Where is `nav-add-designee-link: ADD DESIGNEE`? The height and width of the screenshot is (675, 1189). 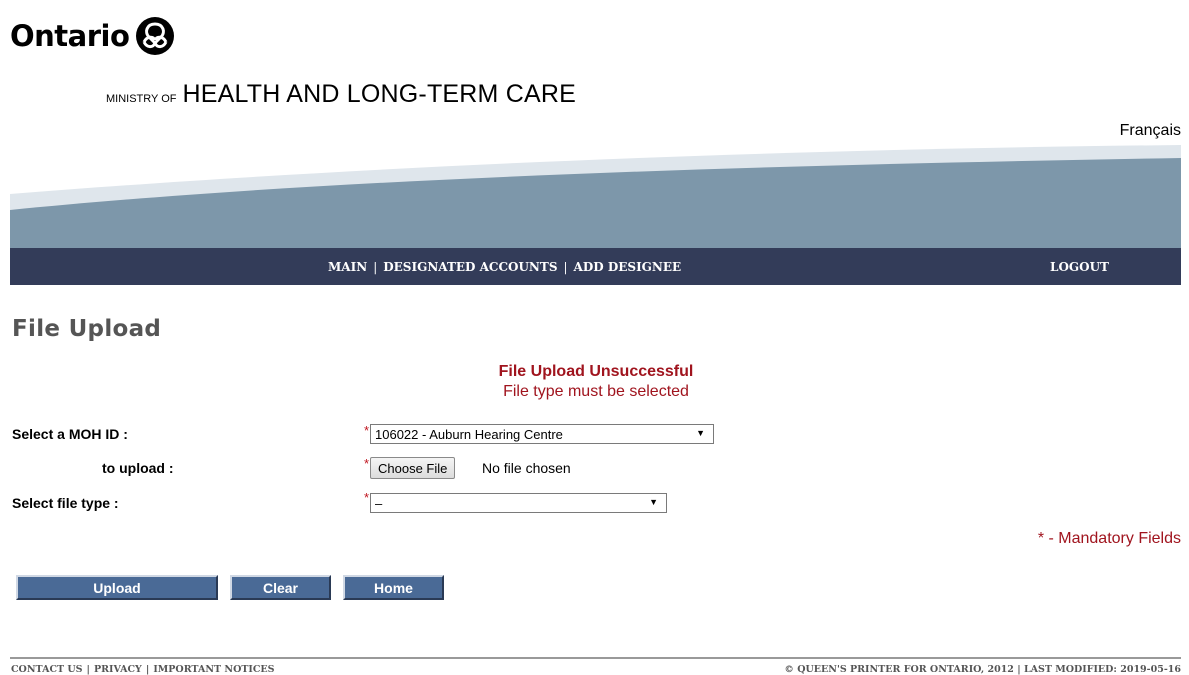
nav-add-designee-link: ADD DESIGNEE is located at coordinates (628, 267).